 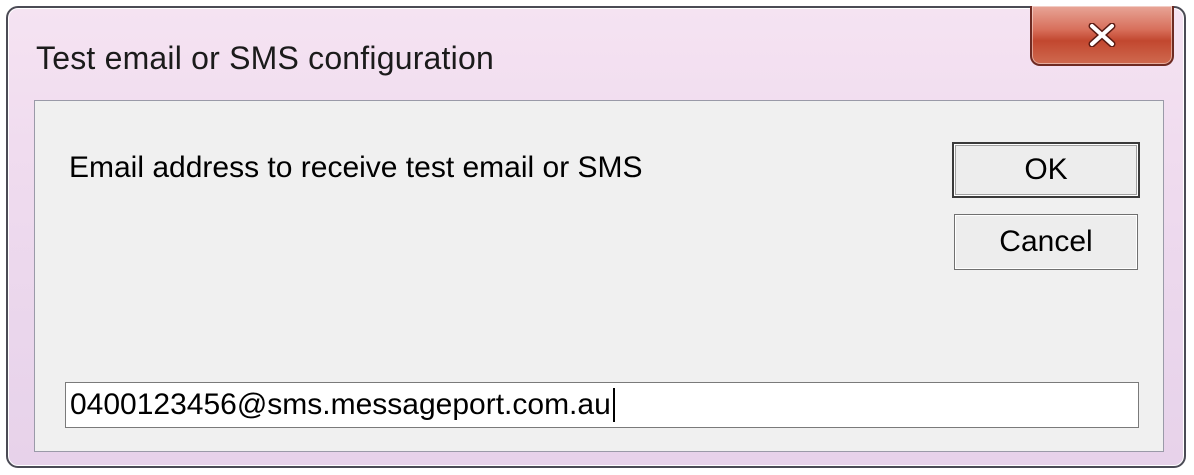 I want to click on close-button, so click(x=1102, y=36).